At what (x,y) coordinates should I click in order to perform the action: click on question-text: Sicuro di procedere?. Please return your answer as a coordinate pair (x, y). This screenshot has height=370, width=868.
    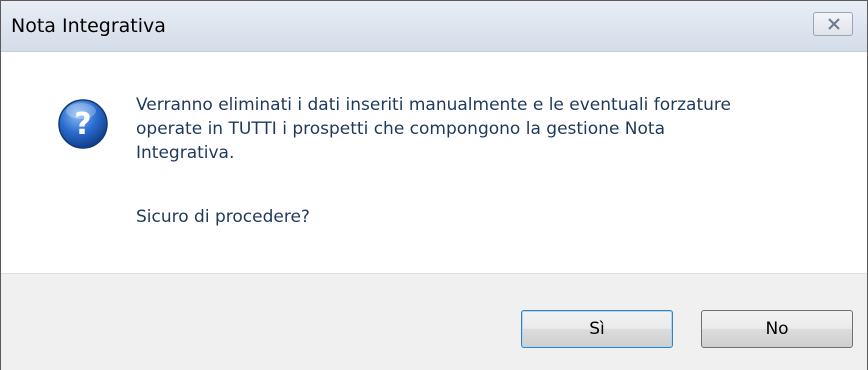
    Looking at the image, I should click on (223, 217).